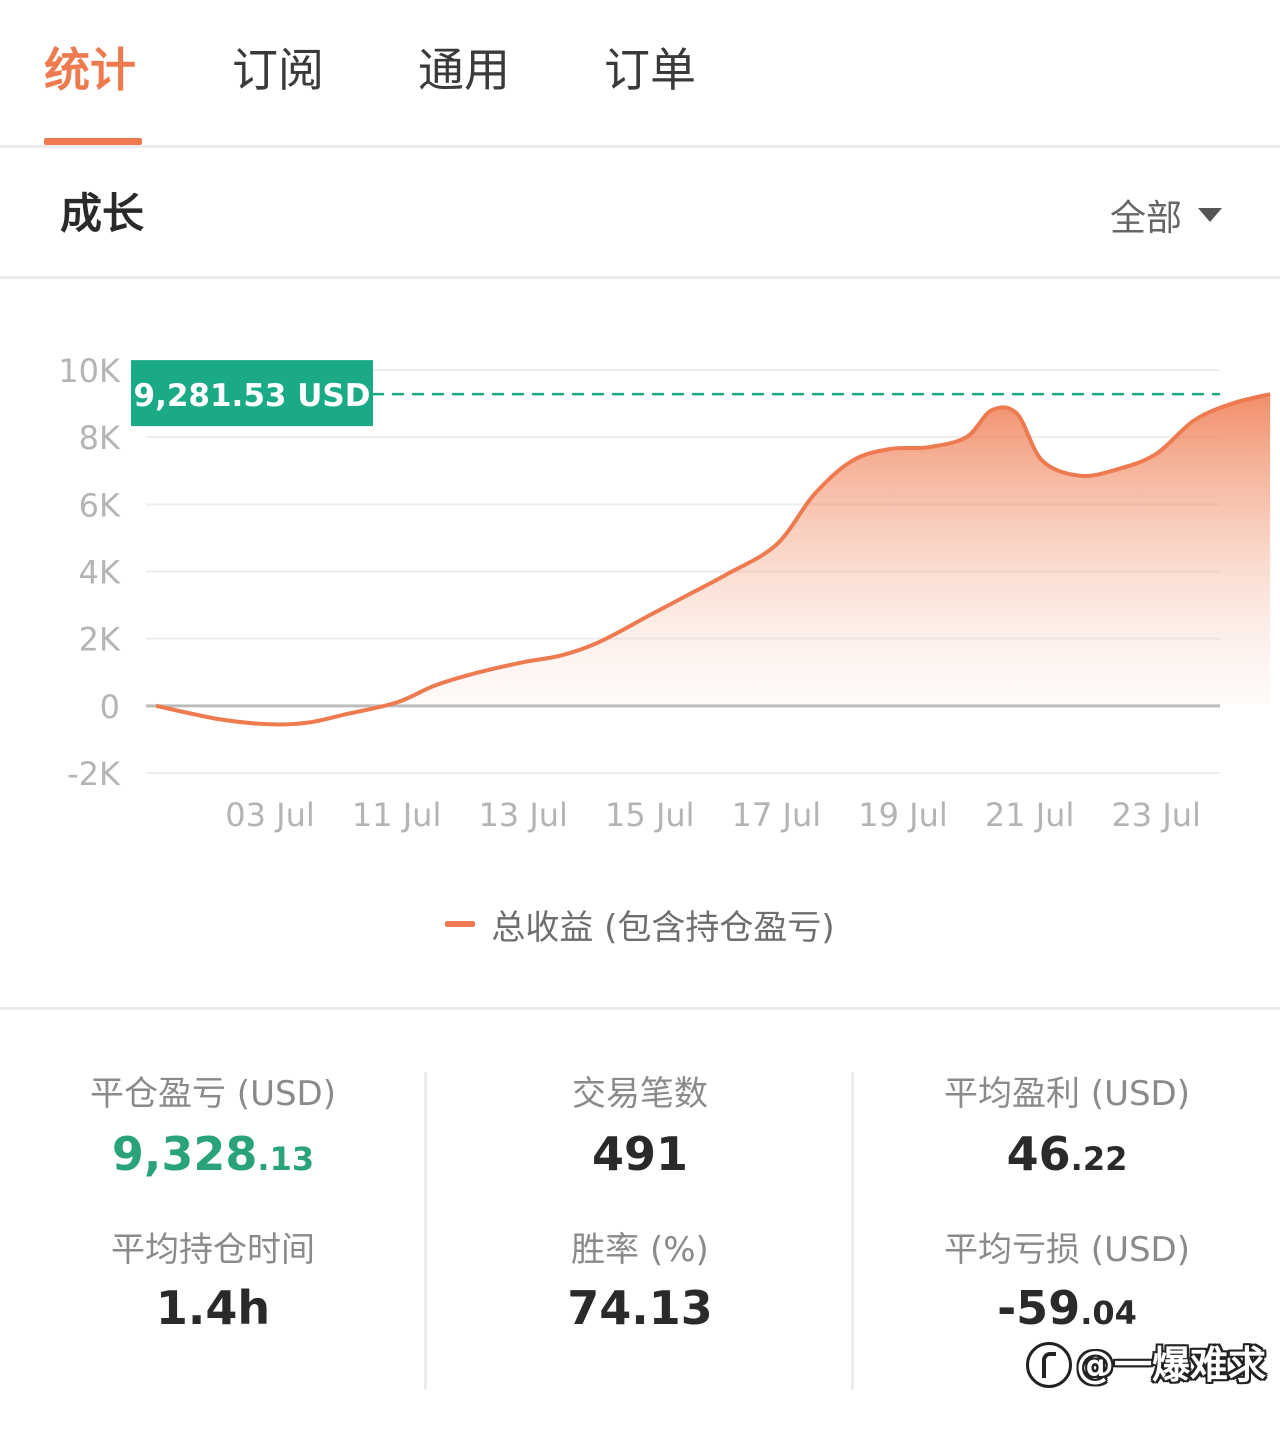  I want to click on caret-down-icon, so click(1210, 215).